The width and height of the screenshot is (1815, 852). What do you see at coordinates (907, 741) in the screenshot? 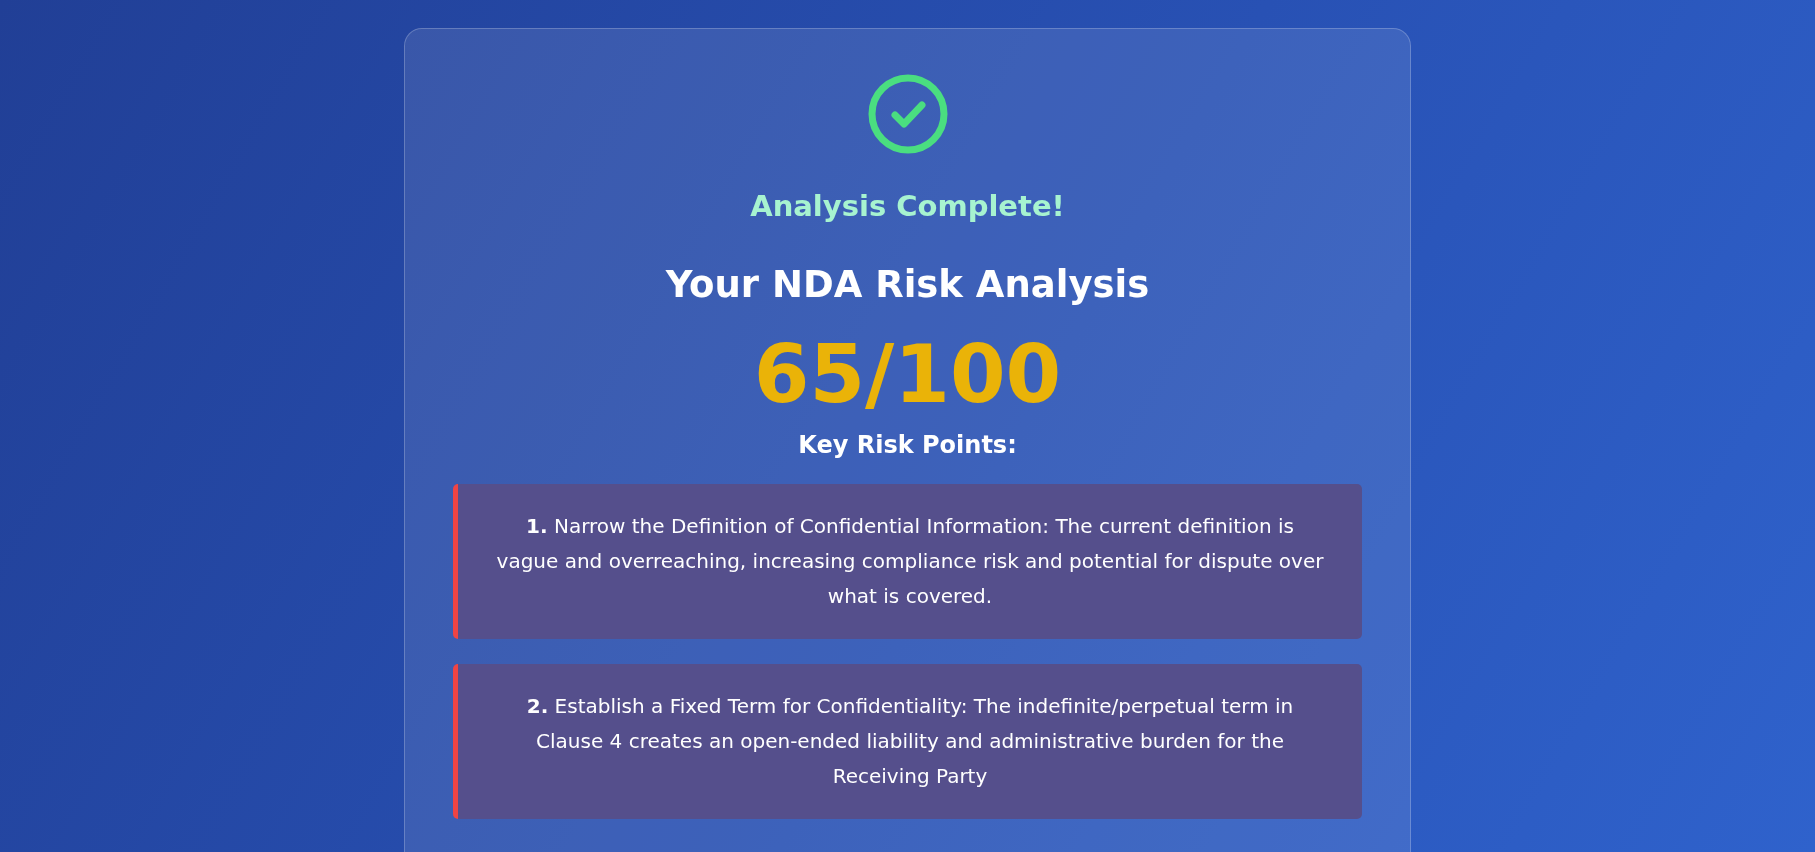
I see `risk-point: 2. Establish a Fixed Term for Confidentiality: The indefinite/perpetual term in Clause 4 creates an open-ended liability and administrative burden for the Receiving Party` at bounding box center [907, 741].